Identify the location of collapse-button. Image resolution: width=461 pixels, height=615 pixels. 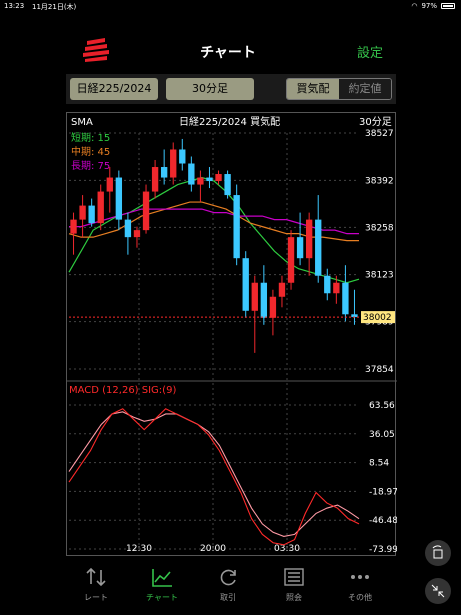
(438, 591).